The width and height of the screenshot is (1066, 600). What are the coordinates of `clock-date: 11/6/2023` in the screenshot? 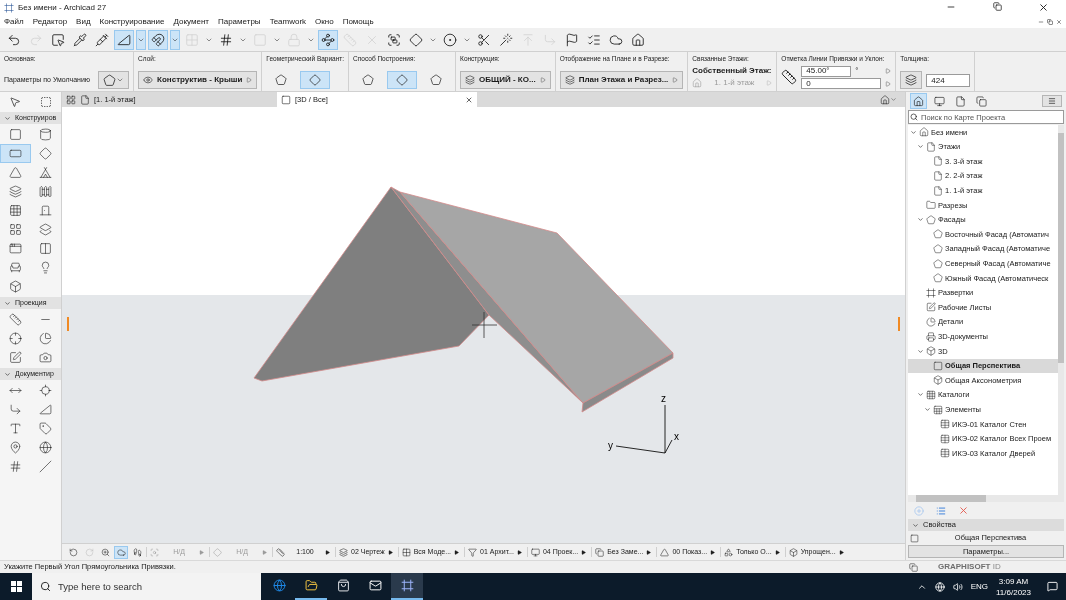 It's located at (1013, 592).